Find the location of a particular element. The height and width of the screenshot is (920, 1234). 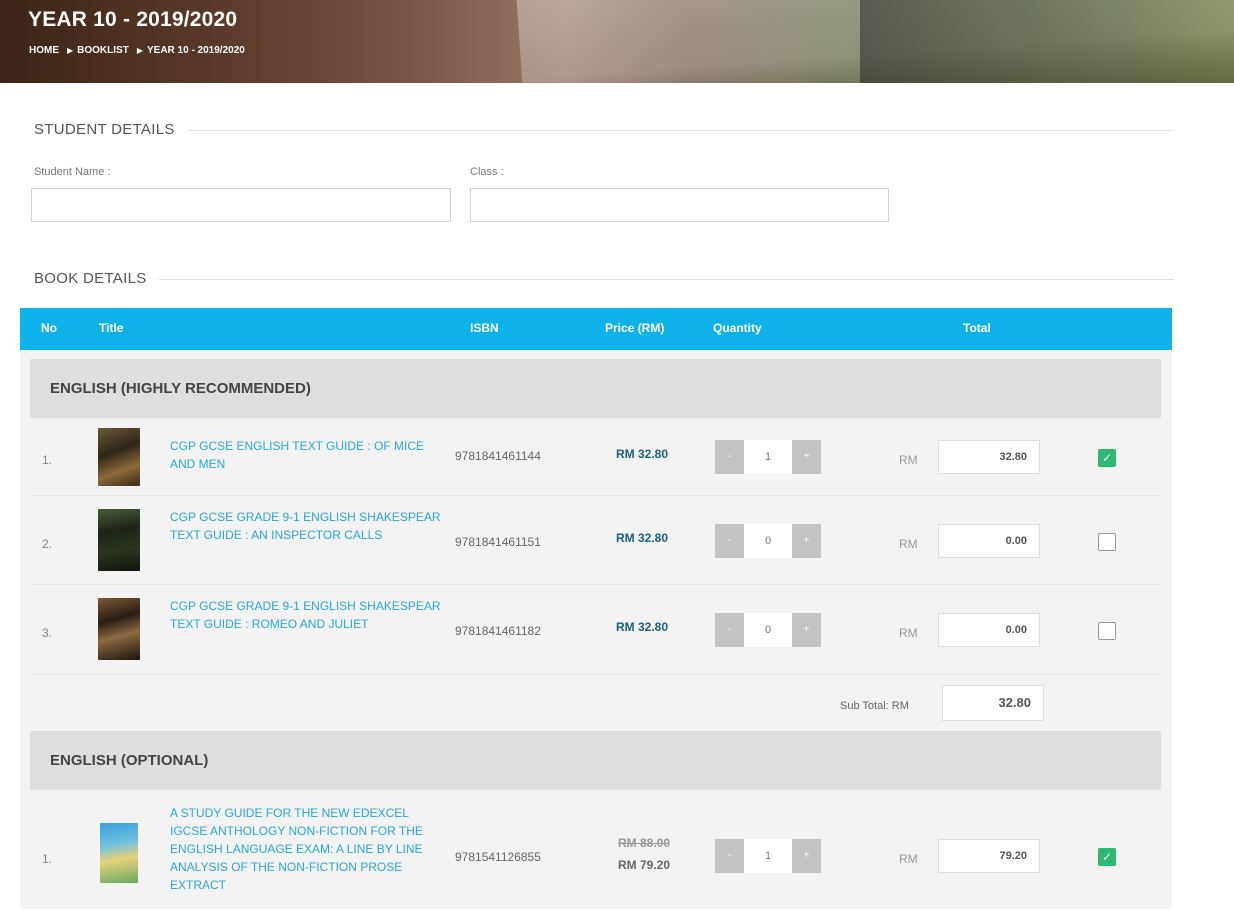

page-title: YEAR 10 - 2019/2020 is located at coordinates (133, 19).